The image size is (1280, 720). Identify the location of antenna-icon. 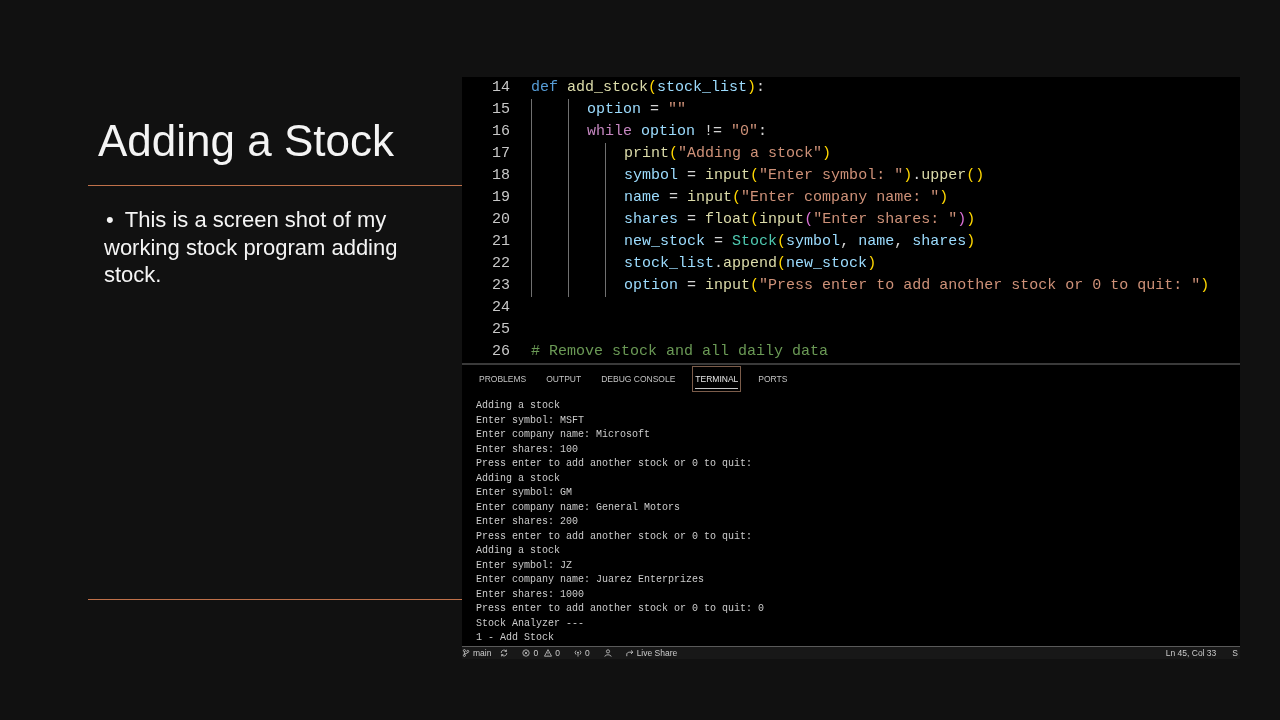
(577, 653).